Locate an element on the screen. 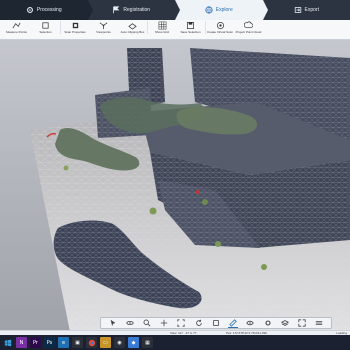 The image size is (350, 350). fit-tool is located at coordinates (181, 323).